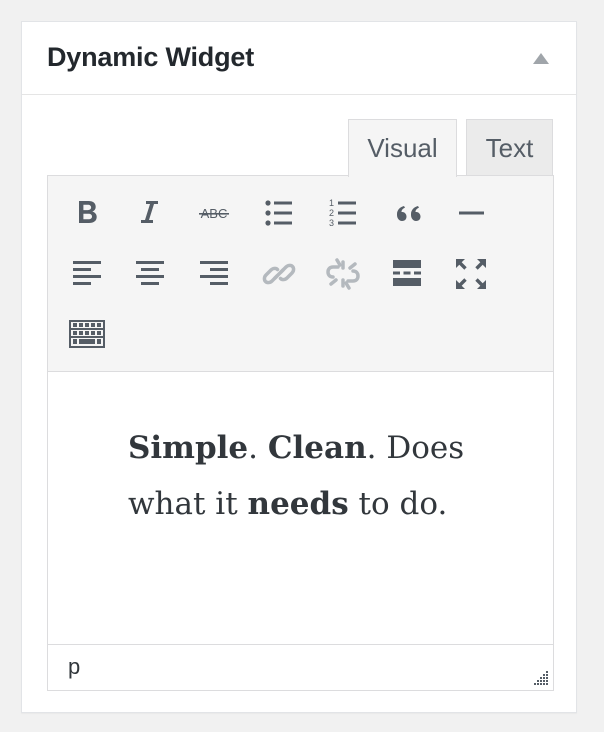 The height and width of the screenshot is (732, 604). Describe the element at coordinates (258, 448) in the screenshot. I see `text-run: .` at that location.